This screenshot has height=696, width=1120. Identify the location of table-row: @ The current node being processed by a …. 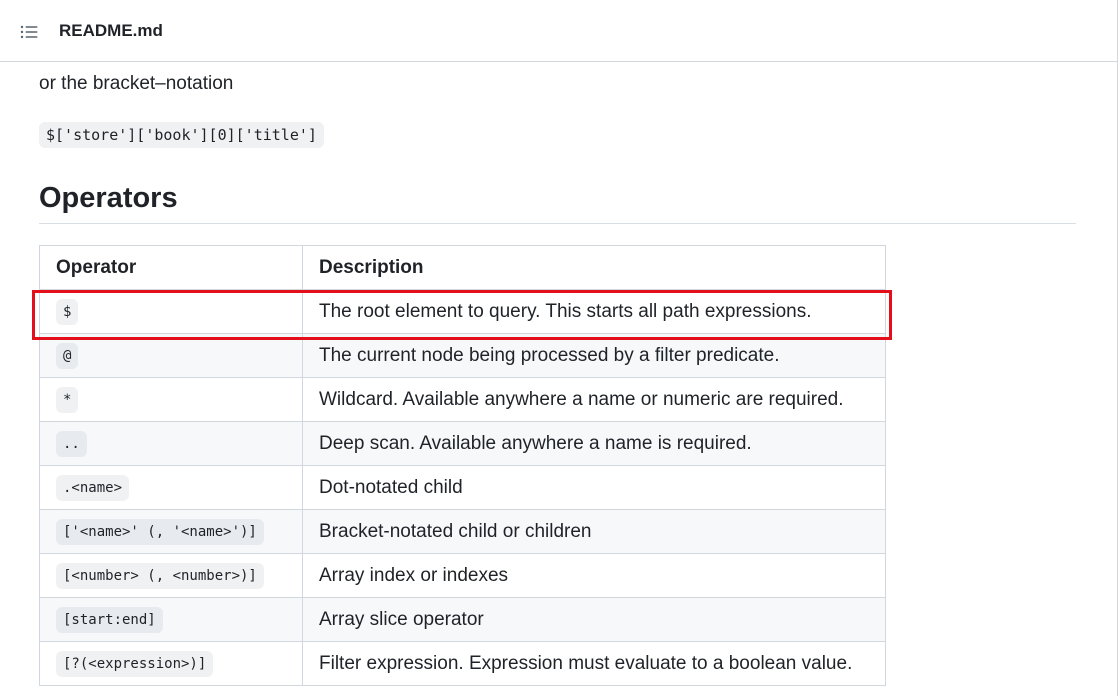
(462, 355).